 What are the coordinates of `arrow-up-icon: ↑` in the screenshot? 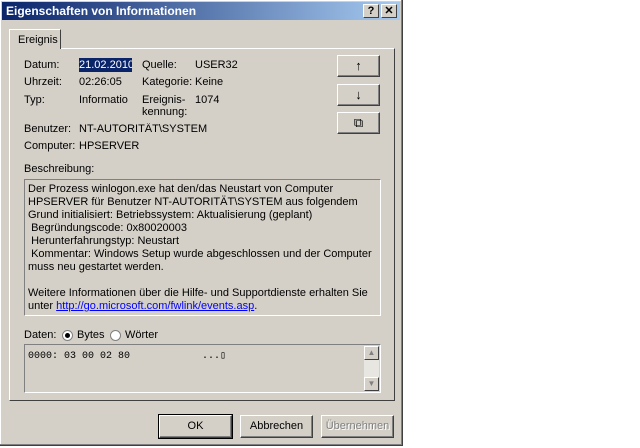 It's located at (358, 65).